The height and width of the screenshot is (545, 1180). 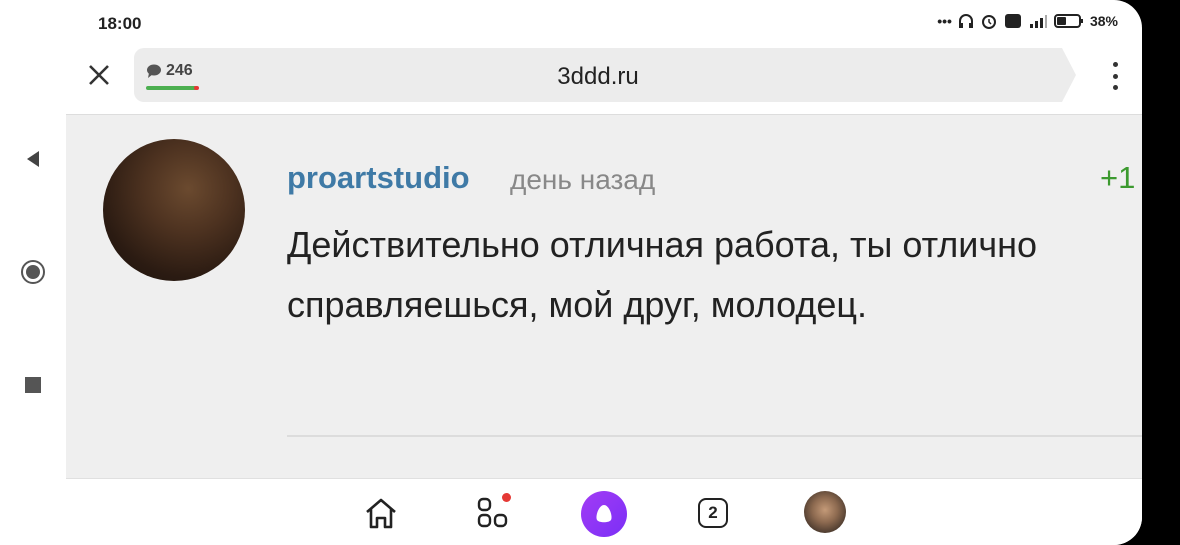 What do you see at coordinates (714, 436) in the screenshot?
I see `divider` at bounding box center [714, 436].